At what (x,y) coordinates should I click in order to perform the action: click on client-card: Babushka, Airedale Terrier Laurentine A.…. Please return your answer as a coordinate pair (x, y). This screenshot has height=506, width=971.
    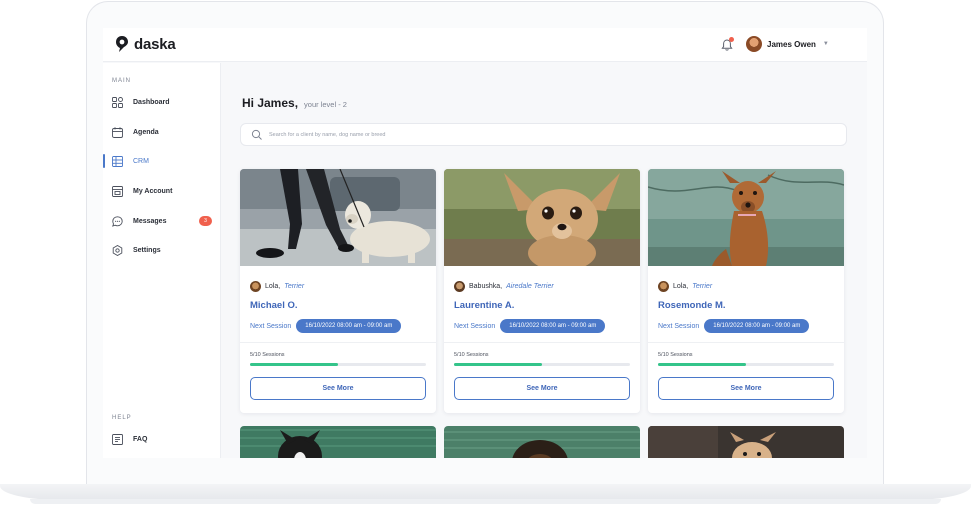
    Looking at the image, I should click on (542, 291).